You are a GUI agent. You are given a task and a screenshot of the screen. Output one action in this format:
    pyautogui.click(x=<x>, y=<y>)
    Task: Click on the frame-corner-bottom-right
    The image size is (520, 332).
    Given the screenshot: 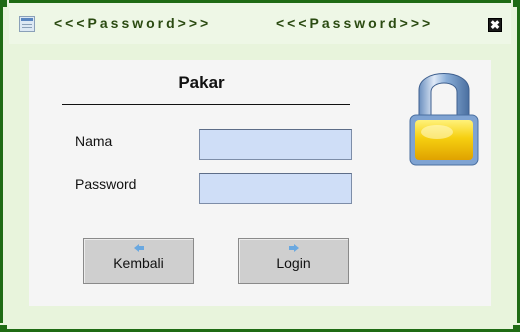 What is the action you would take?
    pyautogui.click(x=516, y=328)
    